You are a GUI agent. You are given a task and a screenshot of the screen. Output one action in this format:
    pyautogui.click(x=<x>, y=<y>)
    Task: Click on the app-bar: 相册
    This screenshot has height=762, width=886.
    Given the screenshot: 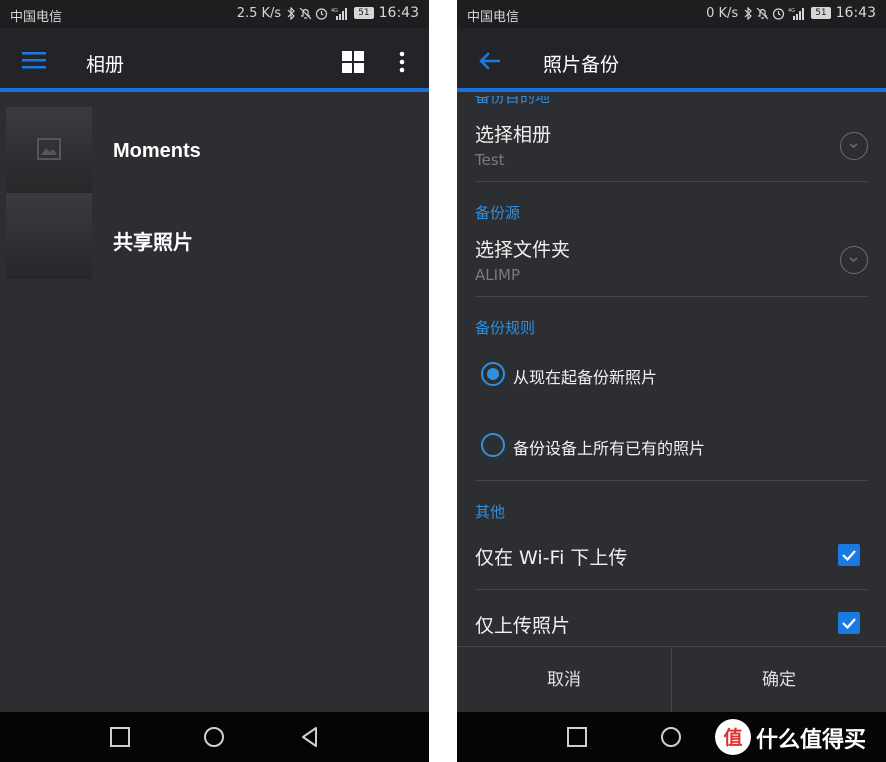 What is the action you would take?
    pyautogui.click(x=214, y=60)
    